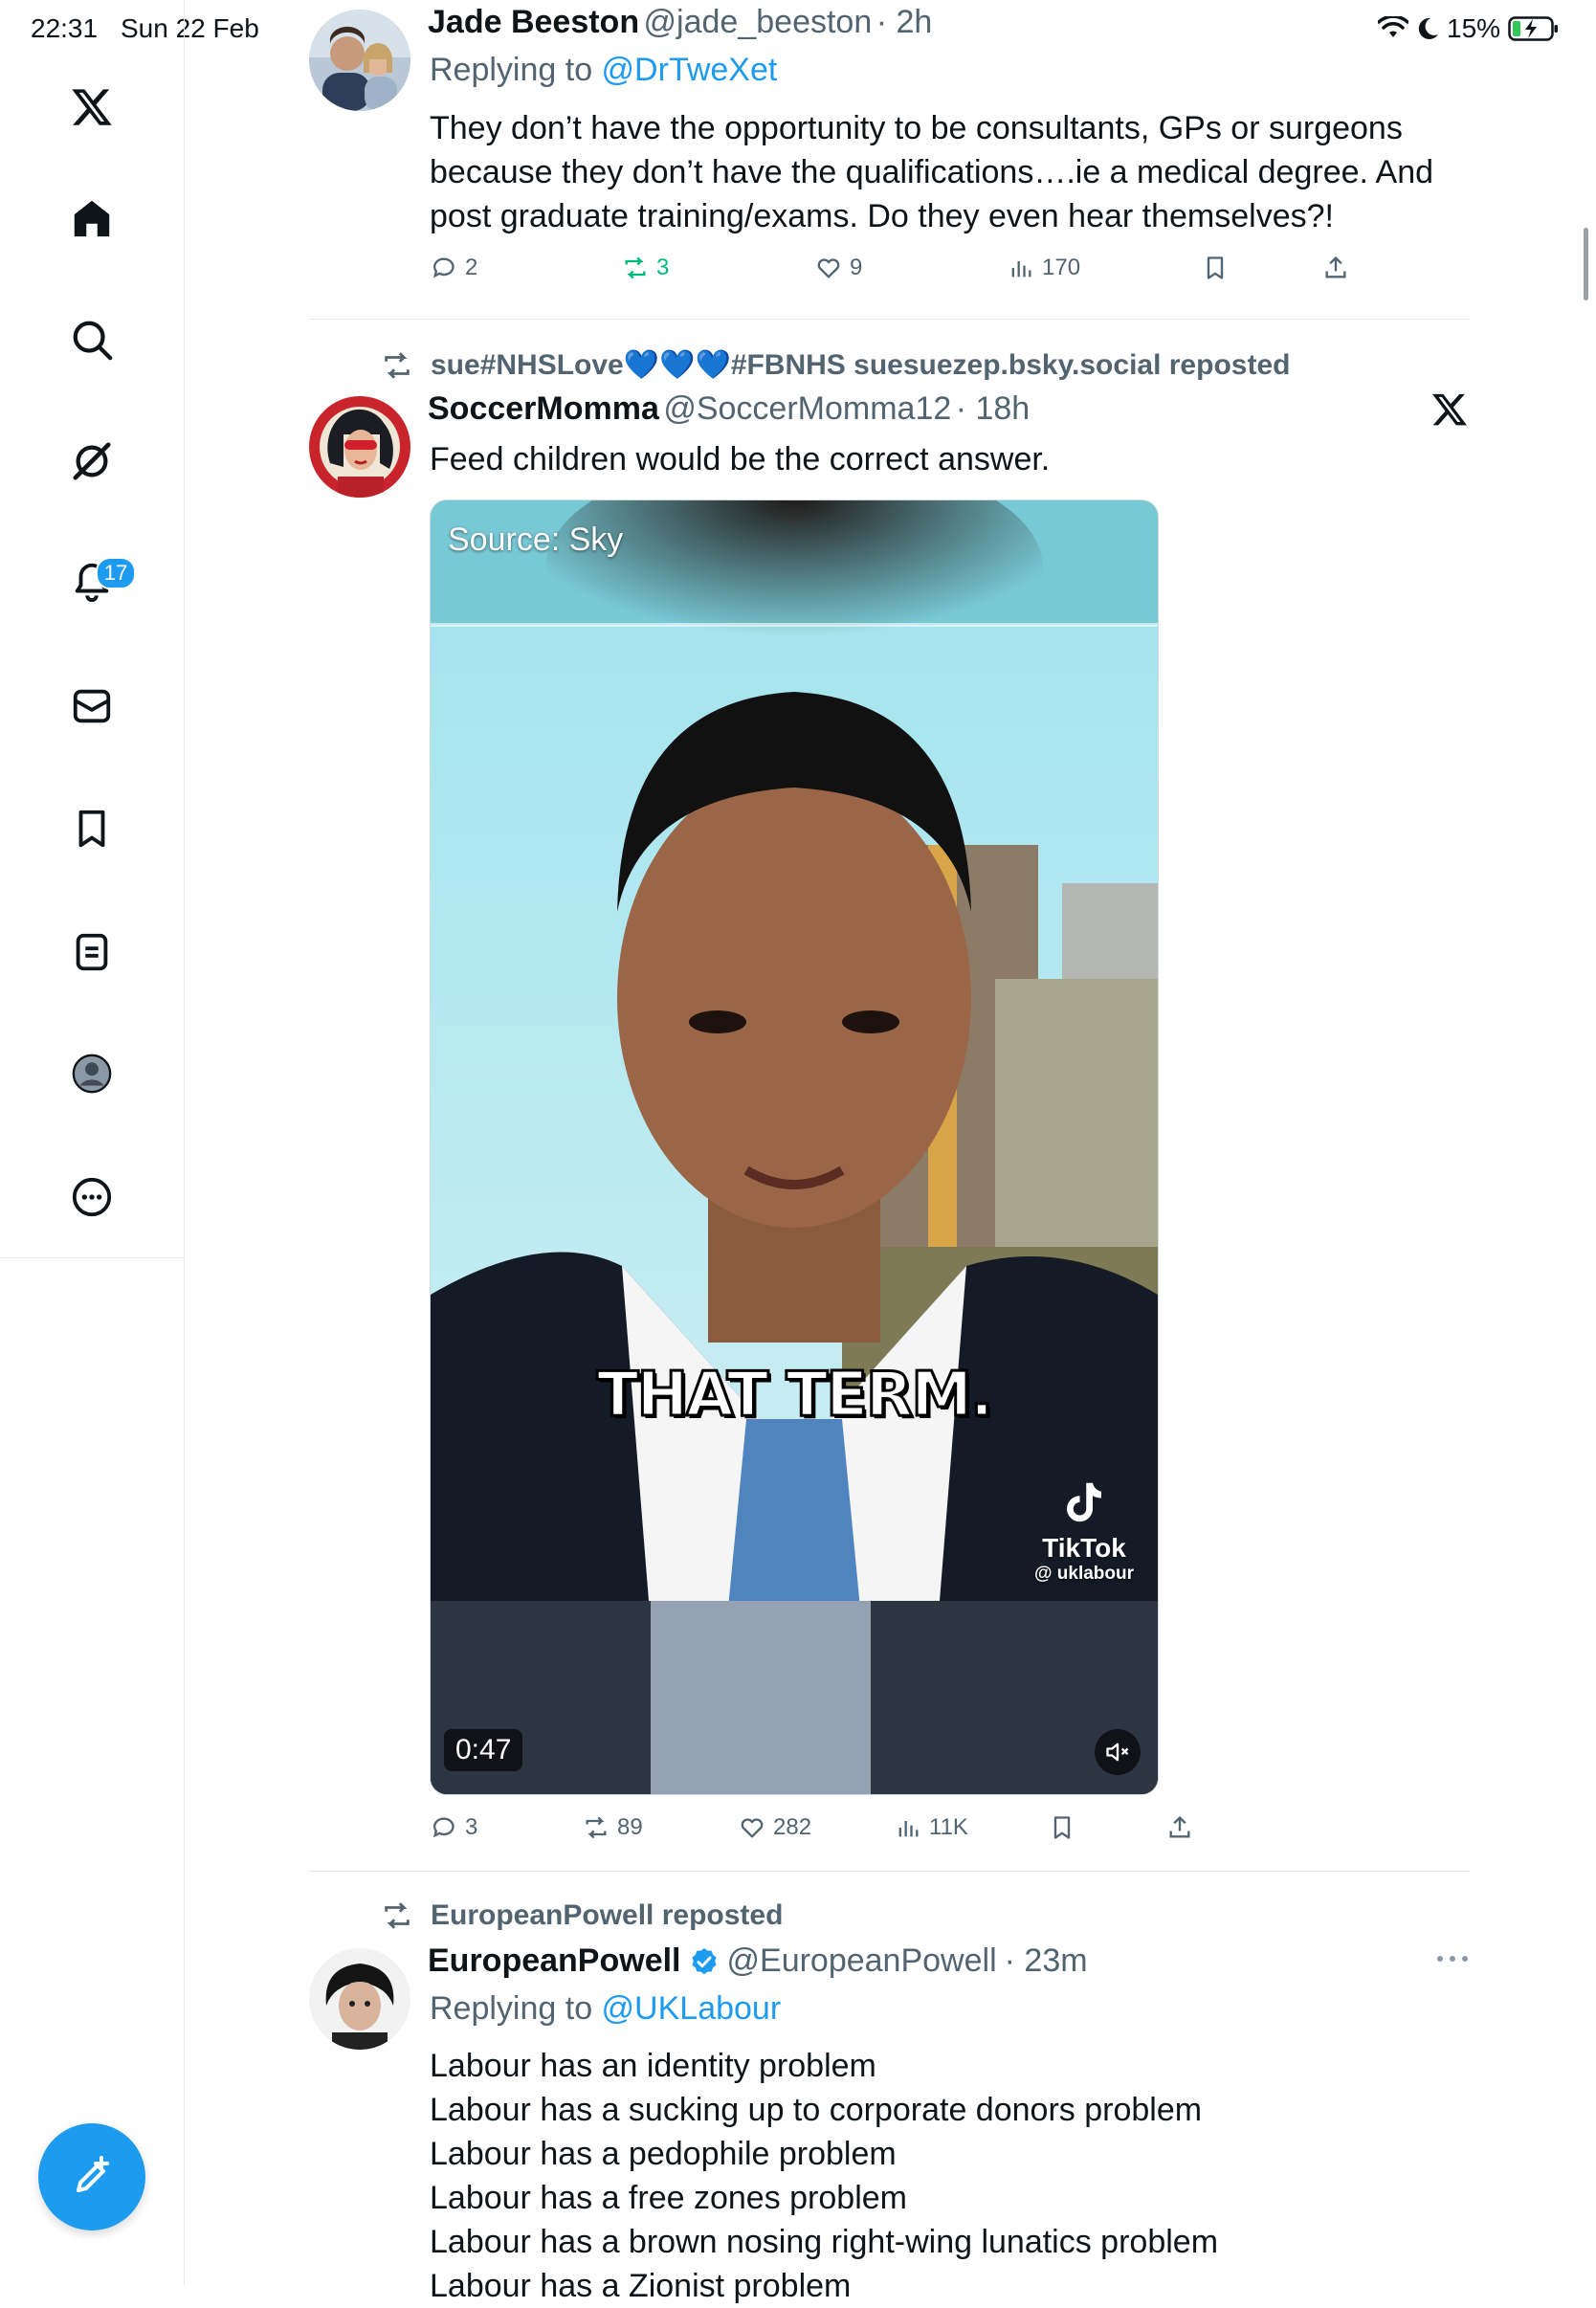 The height and width of the screenshot is (2308, 1596). I want to click on tiktok-watermark: TikTok @ uklabour, so click(1084, 1531).